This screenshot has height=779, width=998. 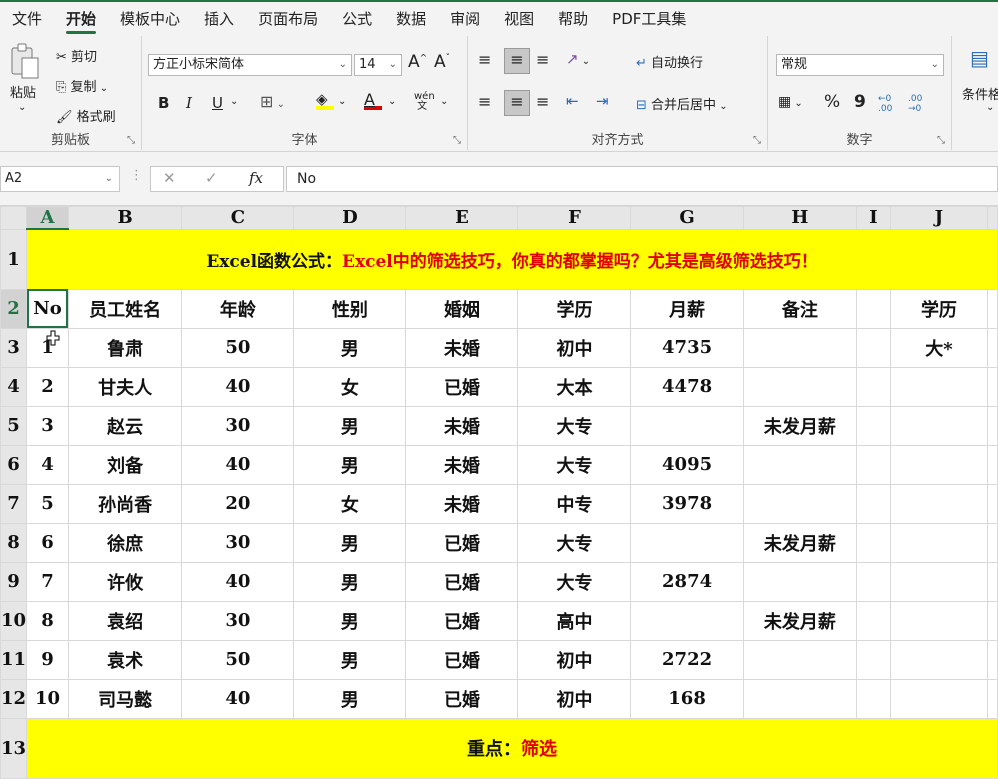 What do you see at coordinates (125, 659) in the screenshot?
I see `cell-name: 袁术` at bounding box center [125, 659].